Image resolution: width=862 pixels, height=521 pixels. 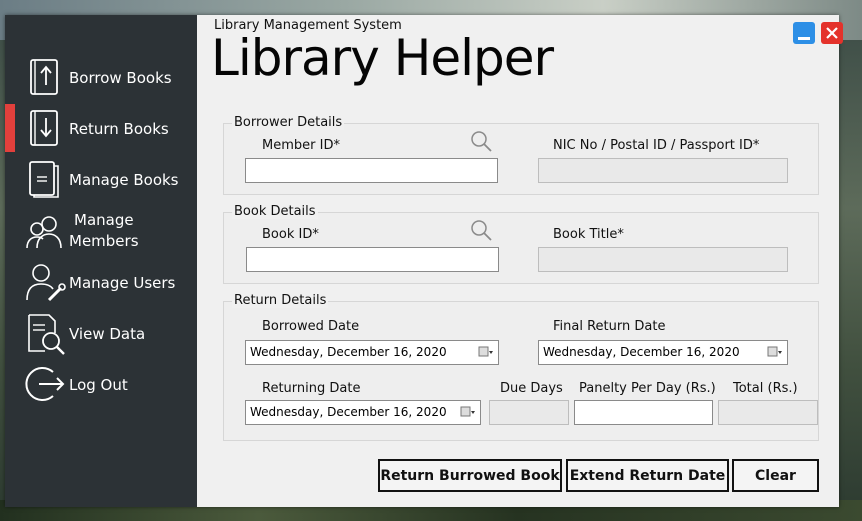 What do you see at coordinates (301, 145) in the screenshot?
I see `member-id-label: Member ID*` at bounding box center [301, 145].